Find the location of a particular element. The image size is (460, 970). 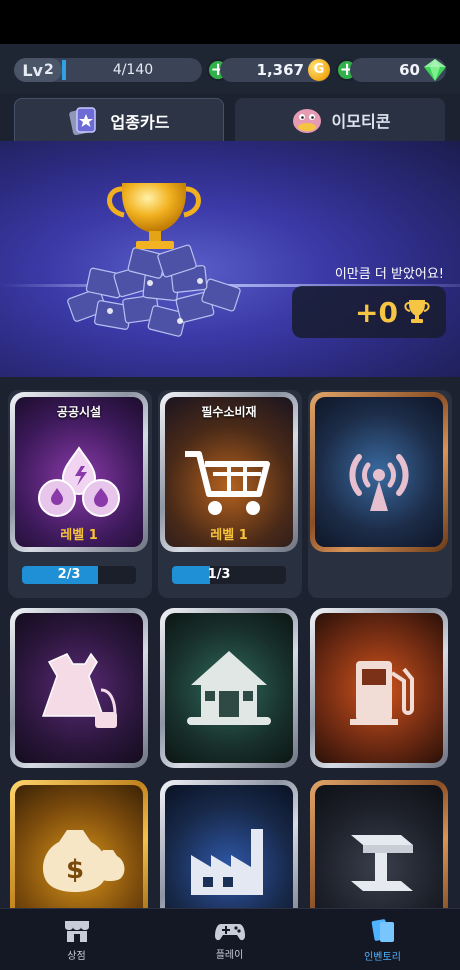

trophy-icon is located at coordinates (417, 311).